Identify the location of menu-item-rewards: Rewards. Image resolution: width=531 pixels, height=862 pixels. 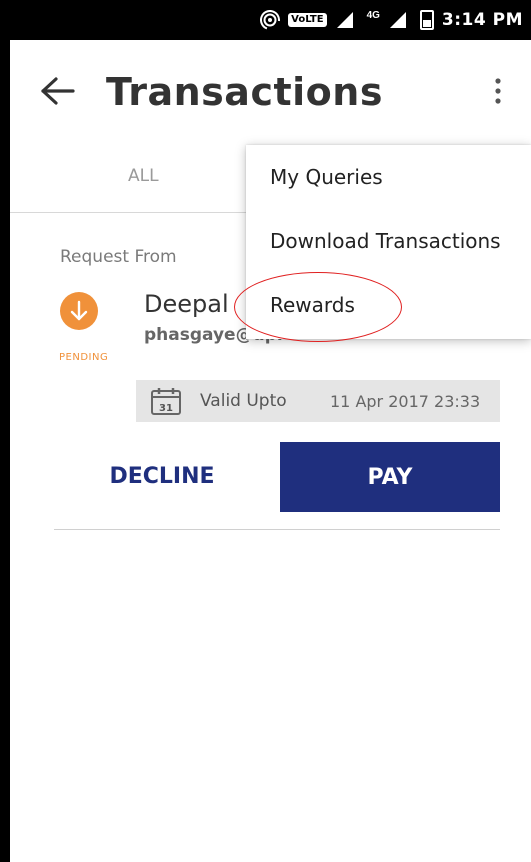
(388, 305).